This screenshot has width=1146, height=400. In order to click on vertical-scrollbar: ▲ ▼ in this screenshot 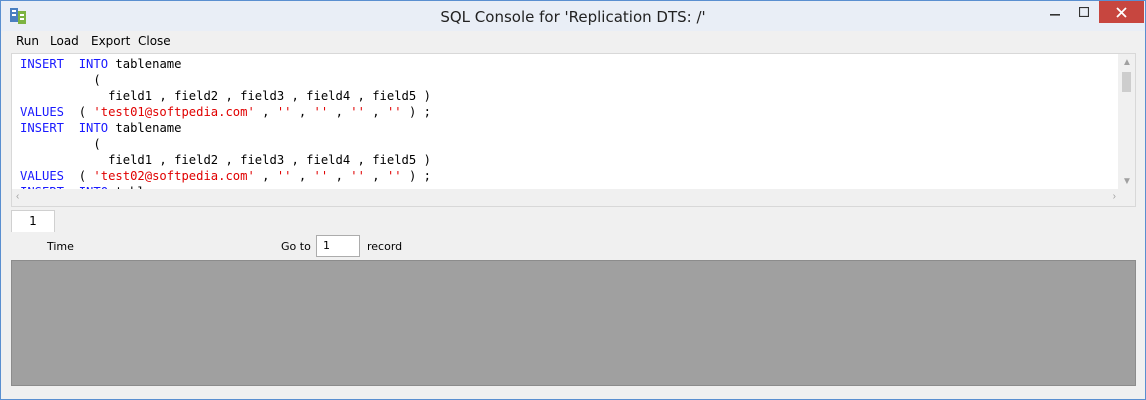, I will do `click(1126, 122)`.